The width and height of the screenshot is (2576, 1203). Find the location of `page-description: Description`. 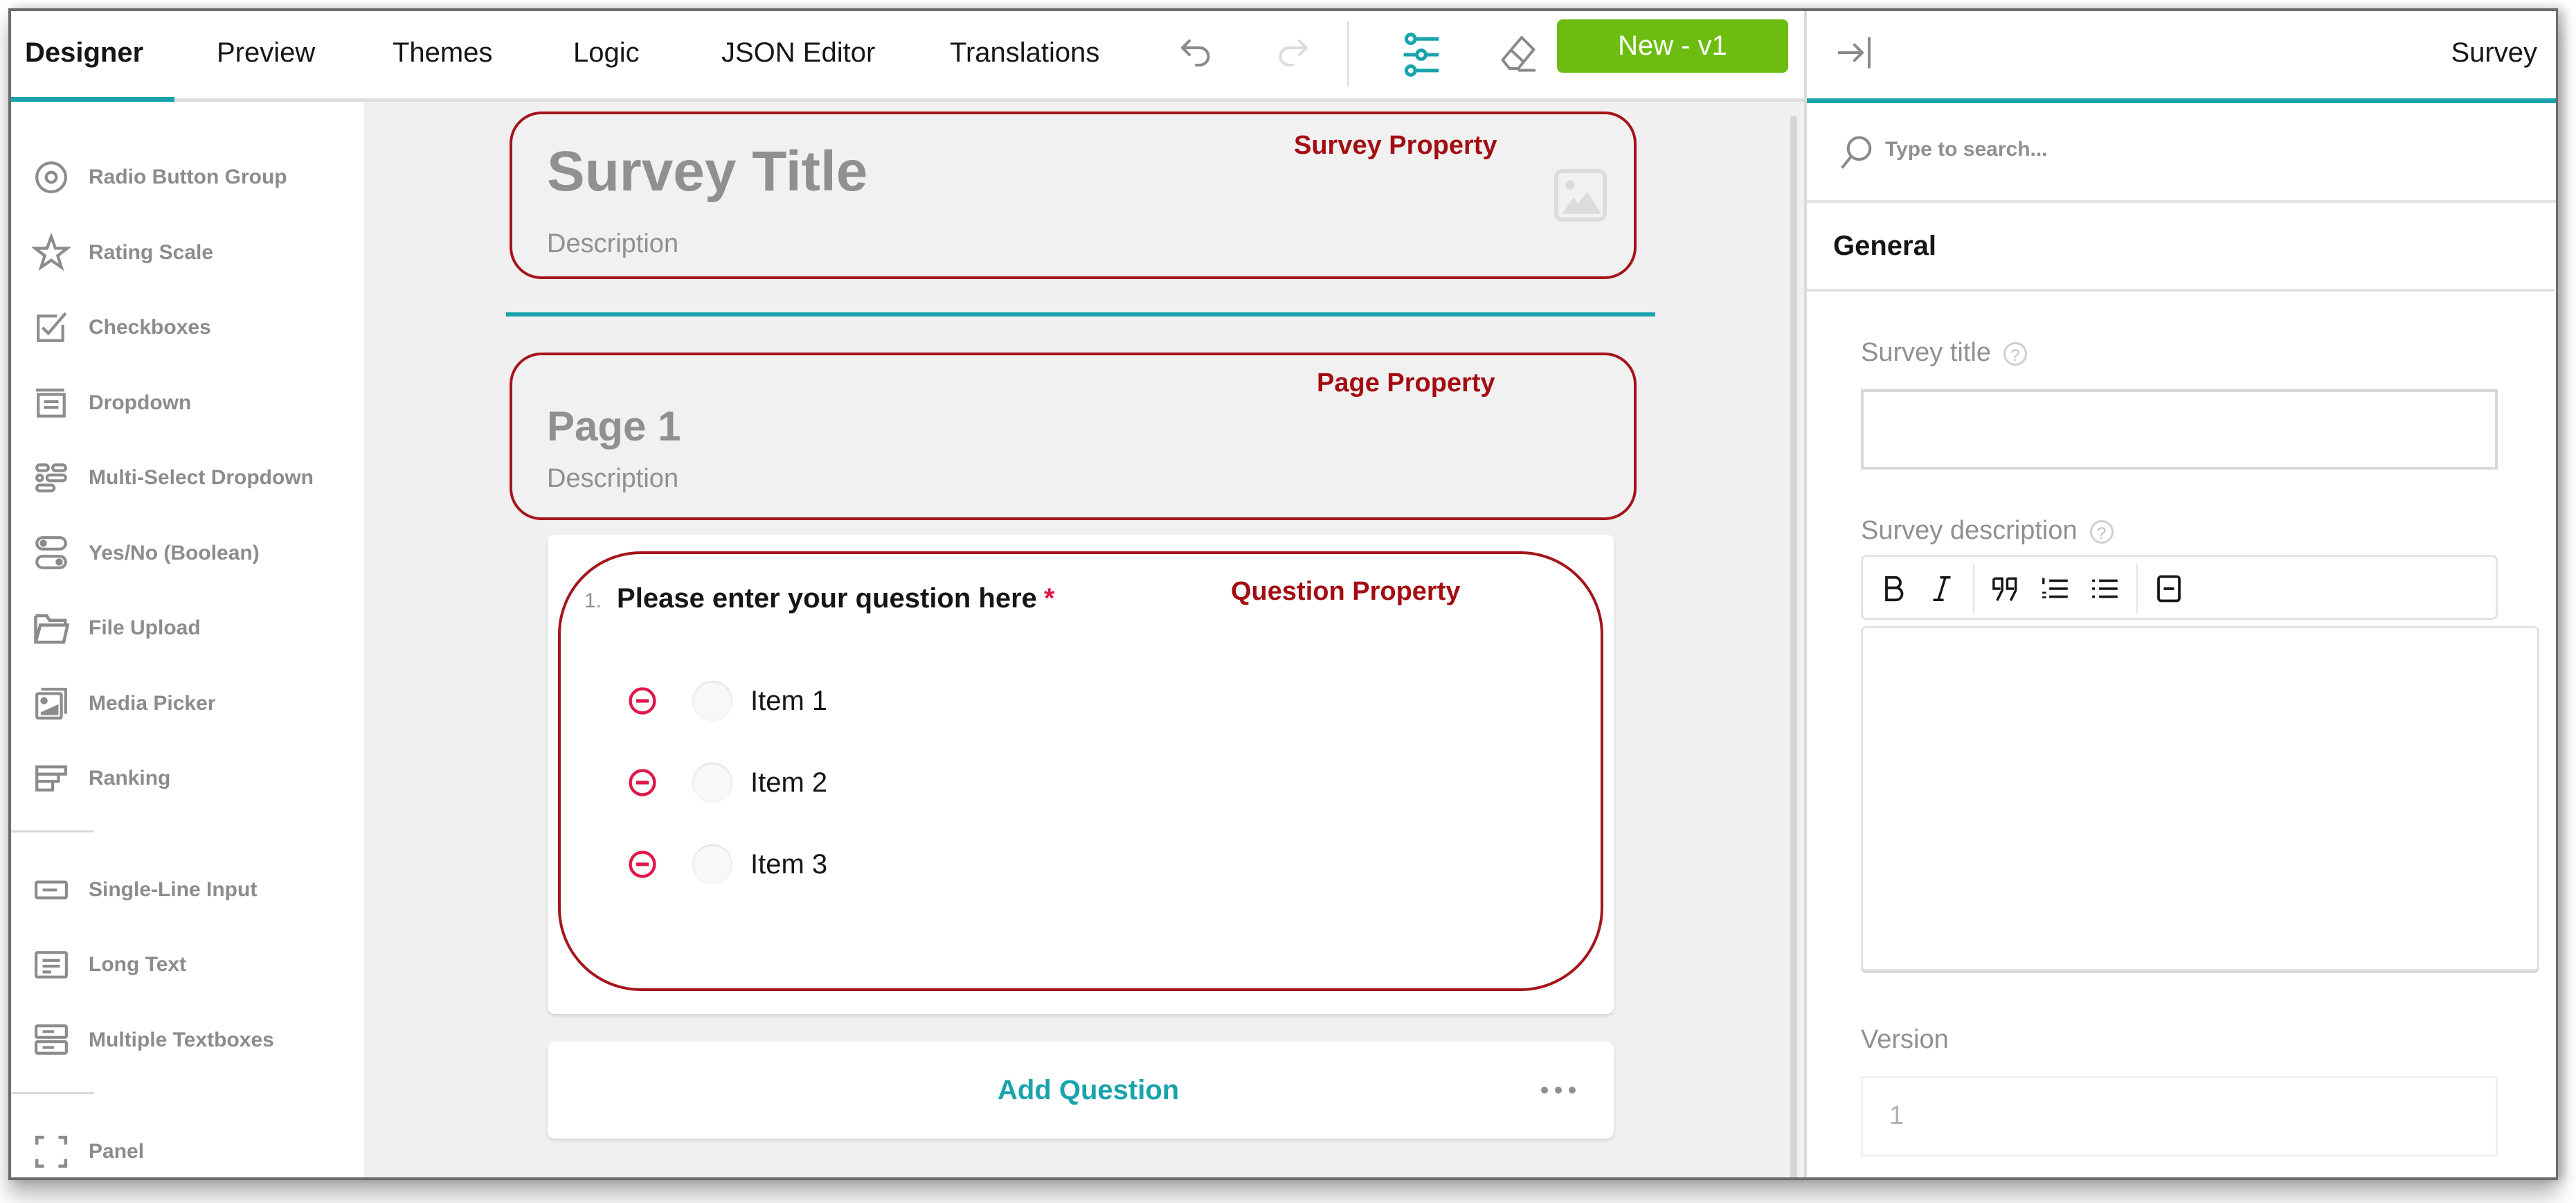

page-description: Description is located at coordinates (612, 479).